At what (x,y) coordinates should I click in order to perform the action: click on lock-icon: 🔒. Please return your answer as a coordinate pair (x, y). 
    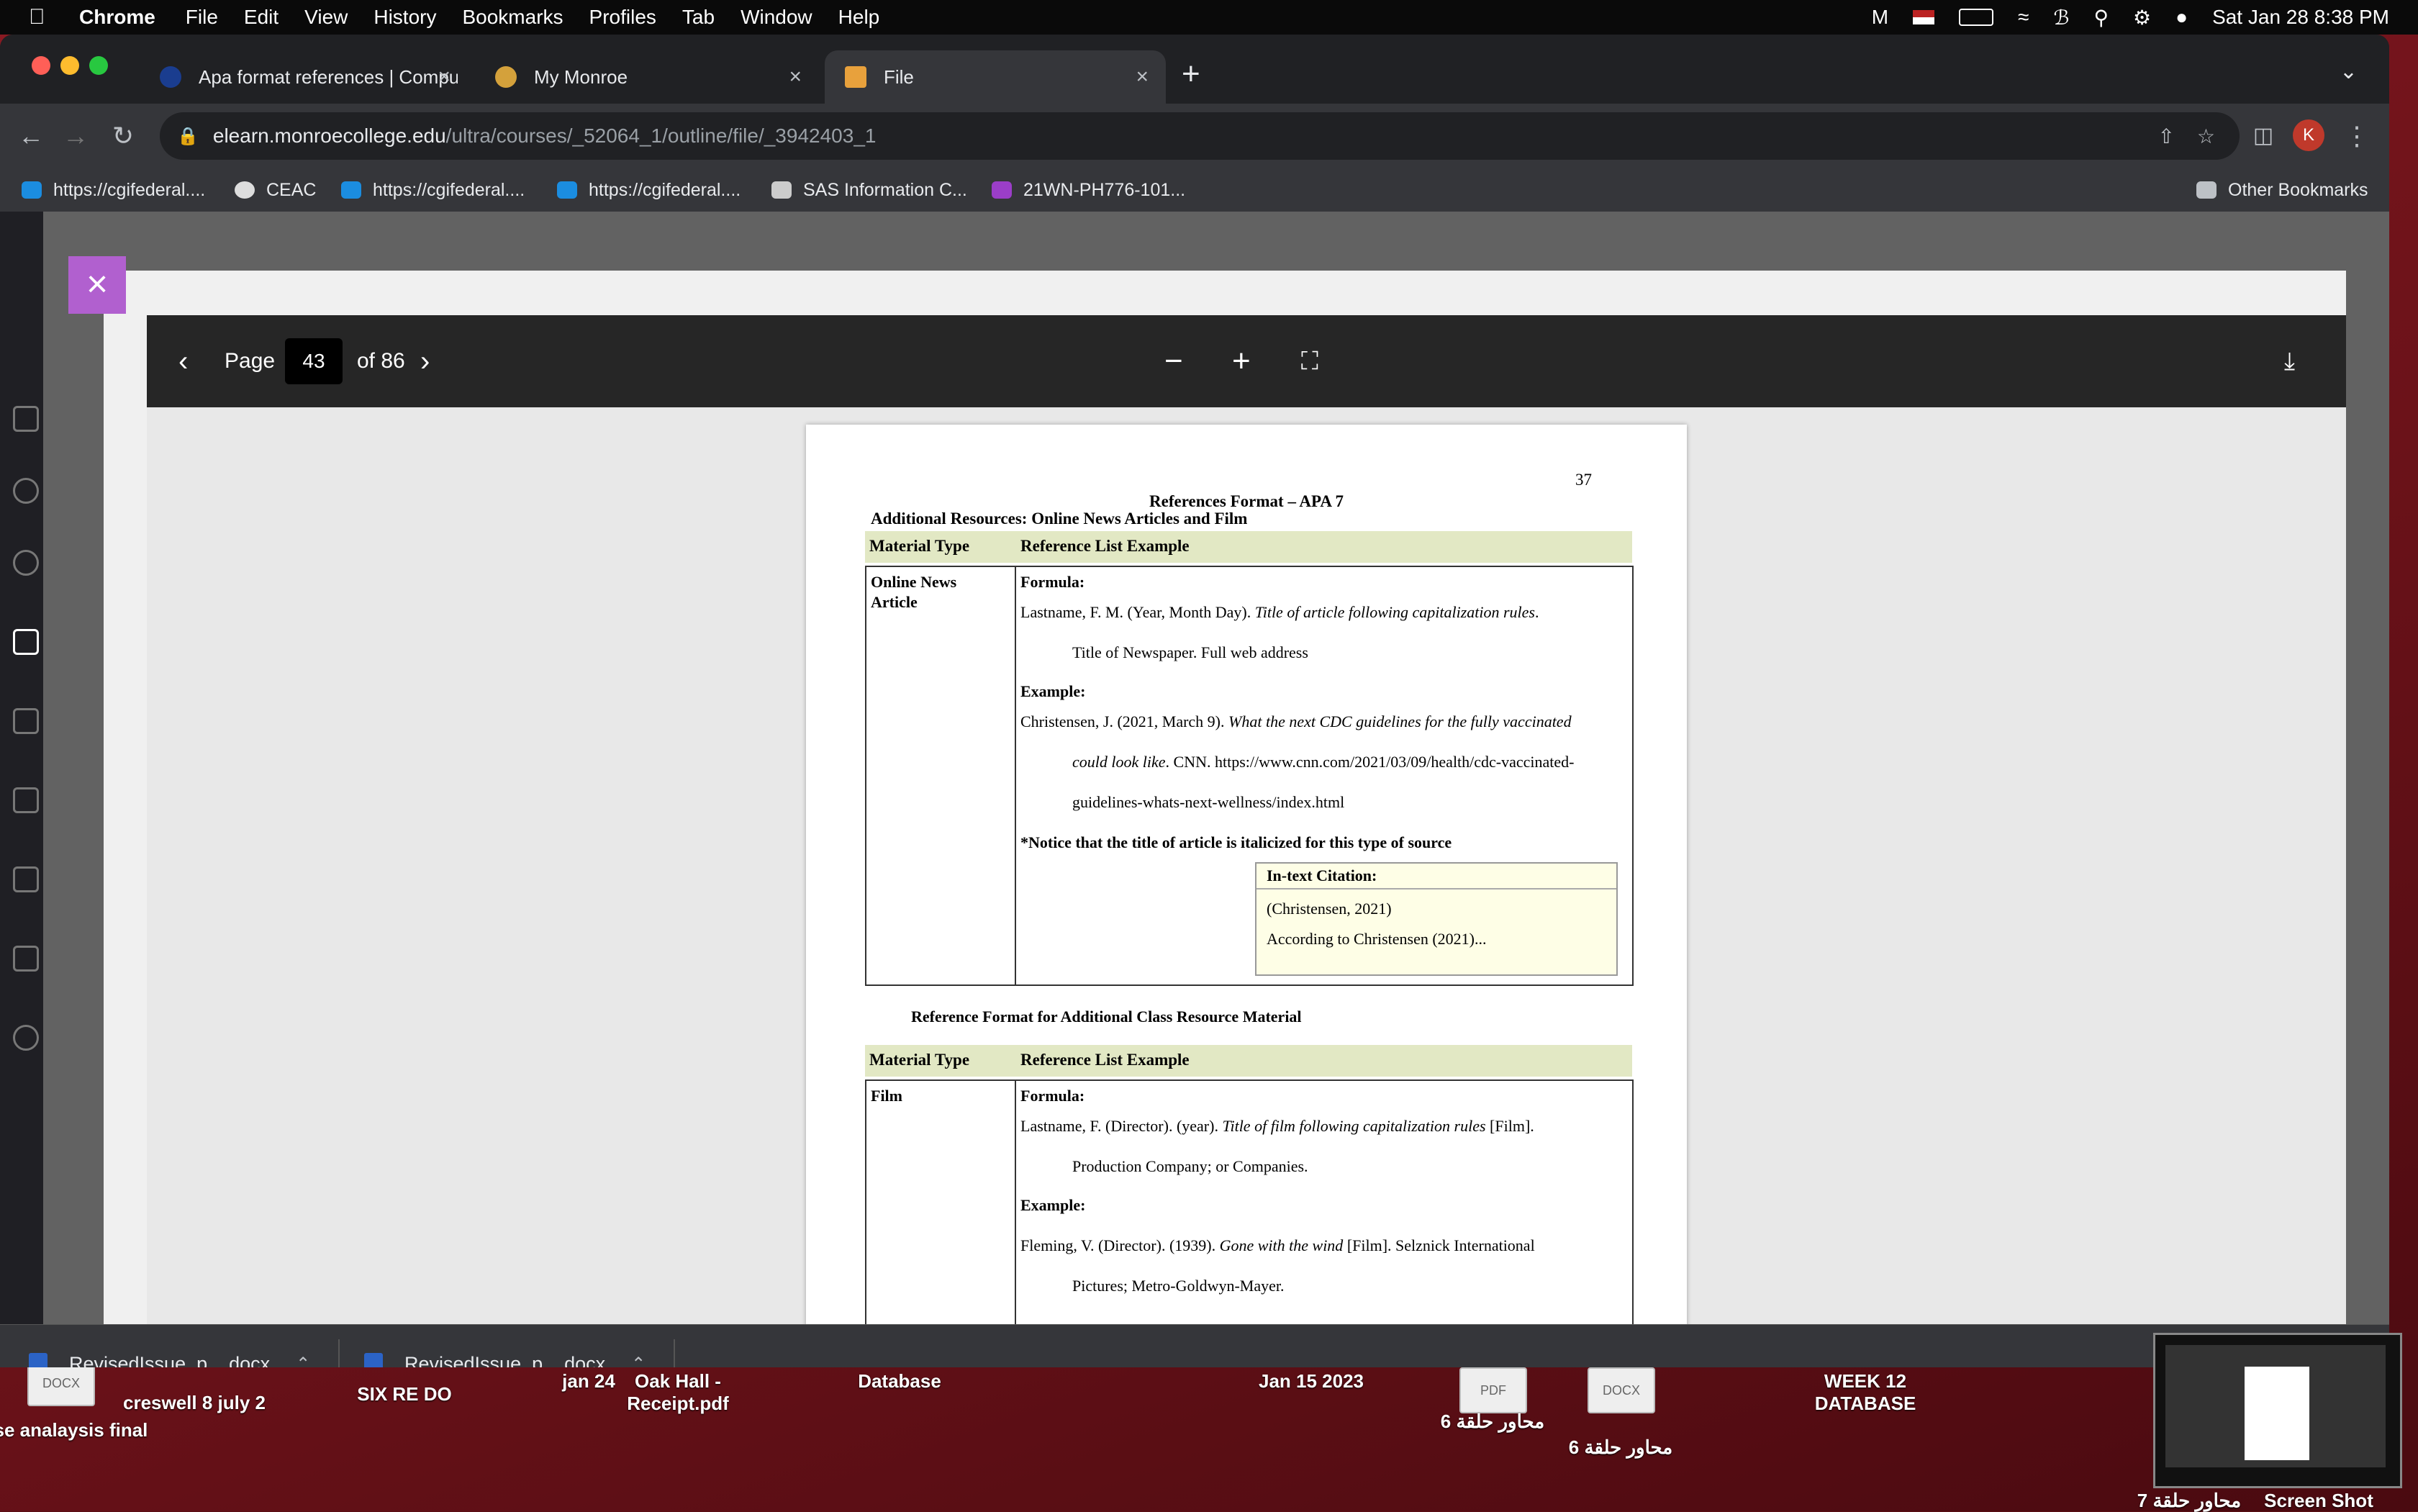
    Looking at the image, I should click on (188, 136).